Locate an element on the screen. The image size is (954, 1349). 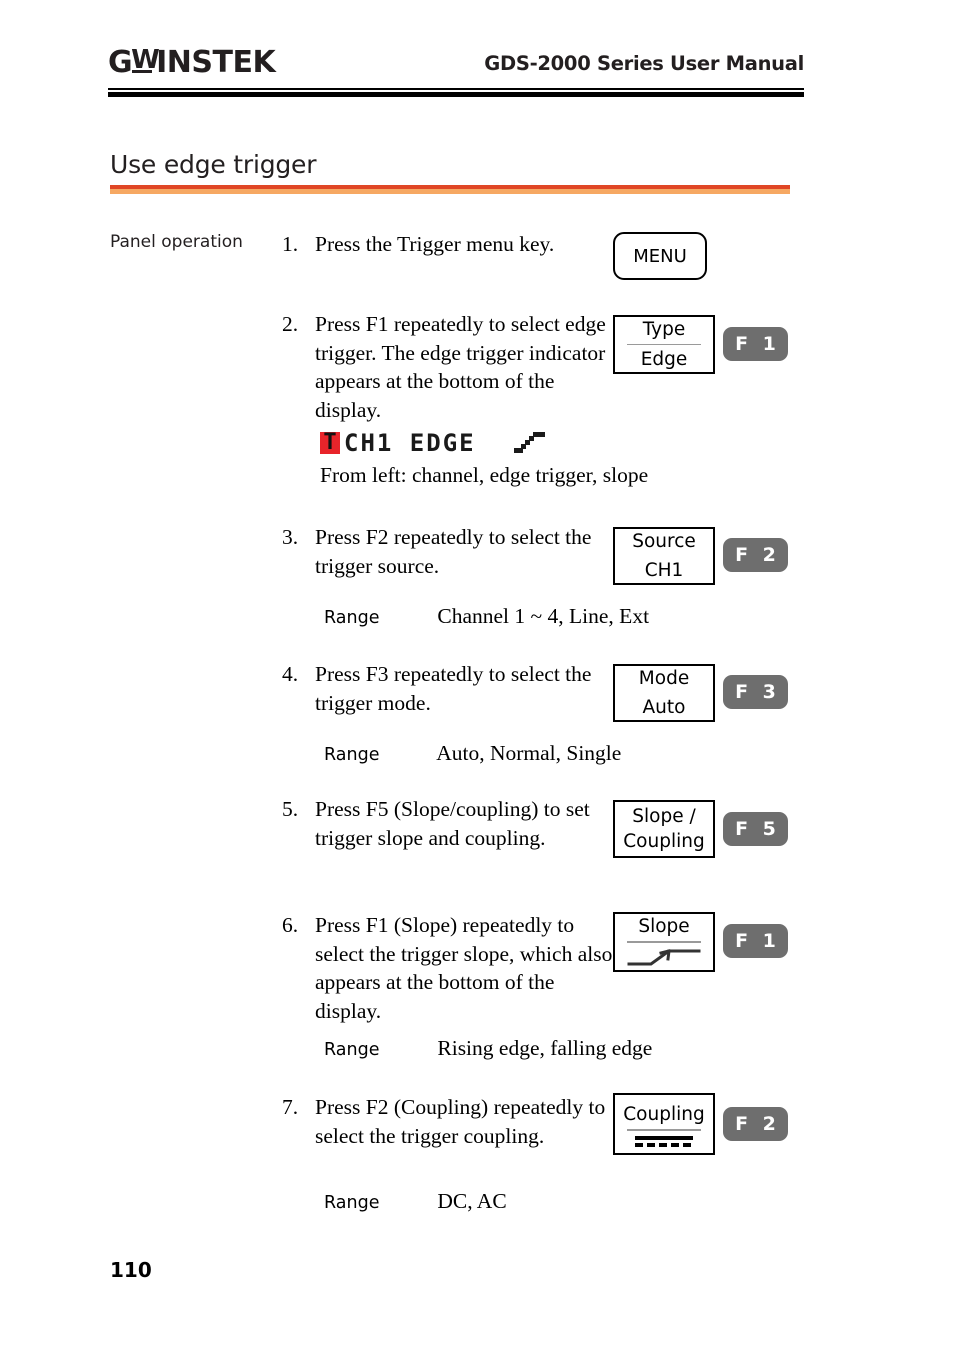
dc-coupling-dashed-line is located at coordinates (664, 1144).